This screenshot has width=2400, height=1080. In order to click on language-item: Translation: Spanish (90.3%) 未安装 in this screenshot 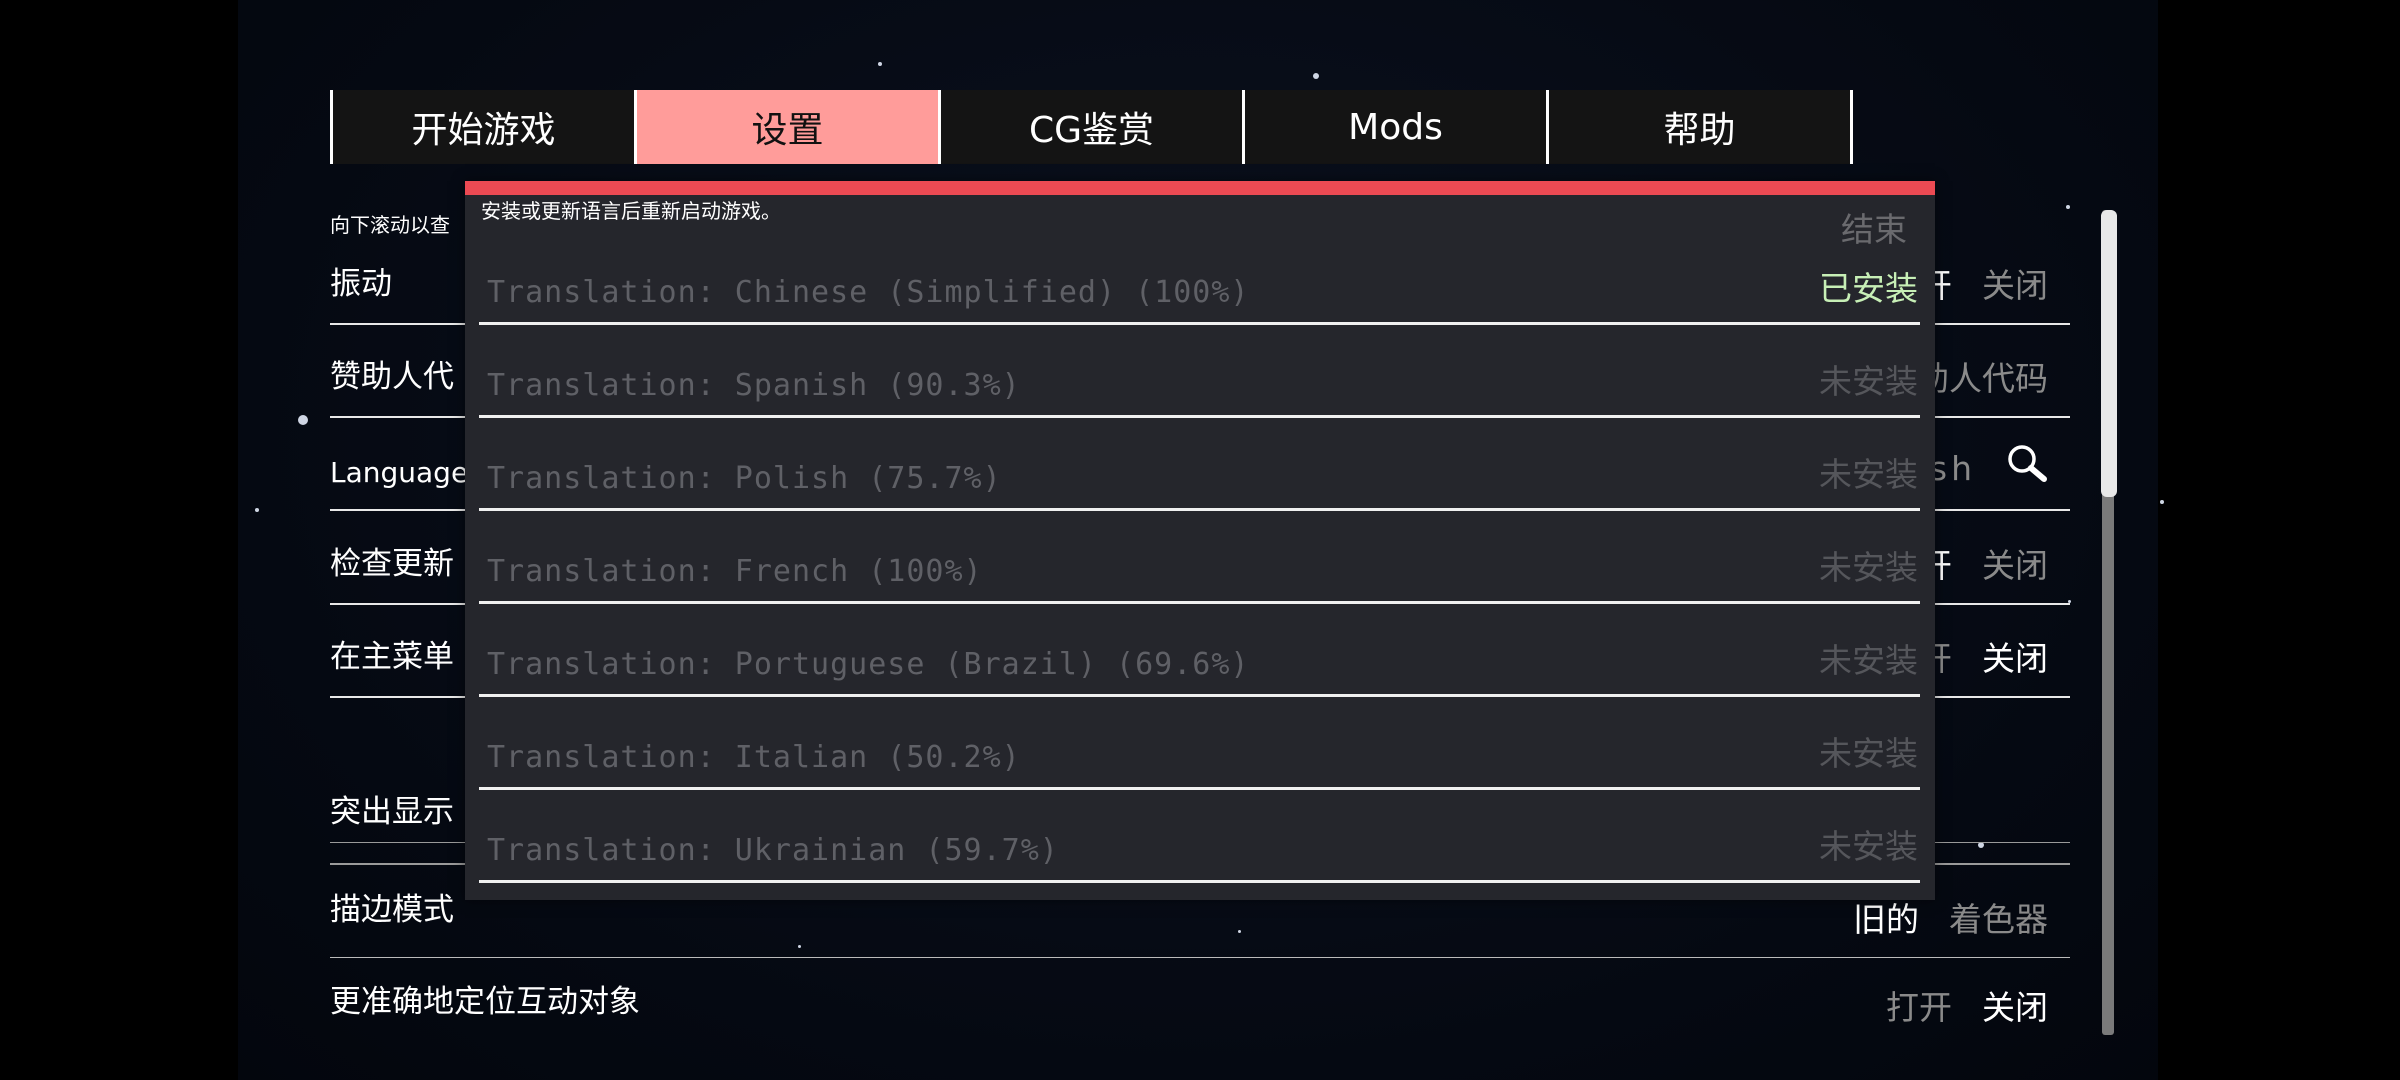, I will do `click(1199, 371)`.